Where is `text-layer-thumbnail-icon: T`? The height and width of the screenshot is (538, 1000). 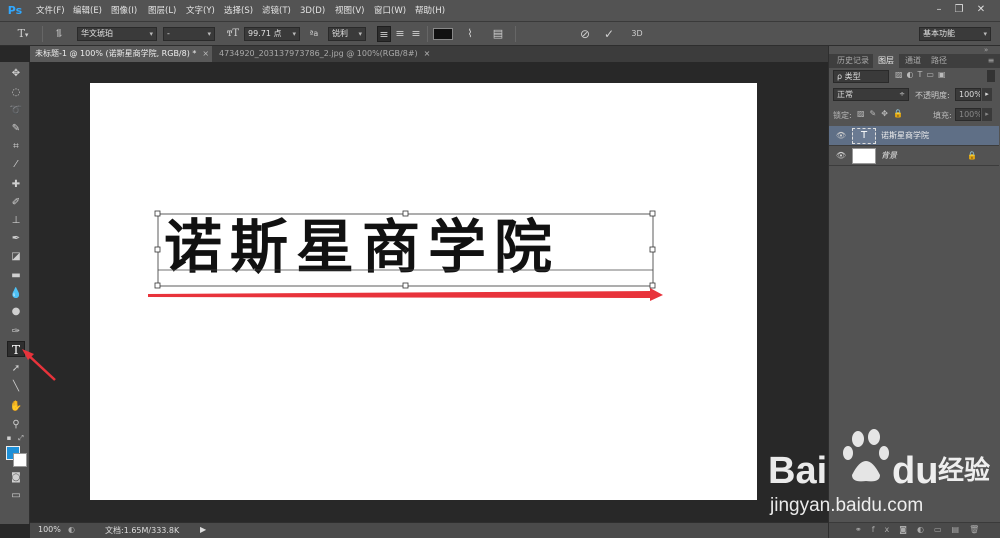
text-layer-thumbnail-icon: T is located at coordinates (864, 136).